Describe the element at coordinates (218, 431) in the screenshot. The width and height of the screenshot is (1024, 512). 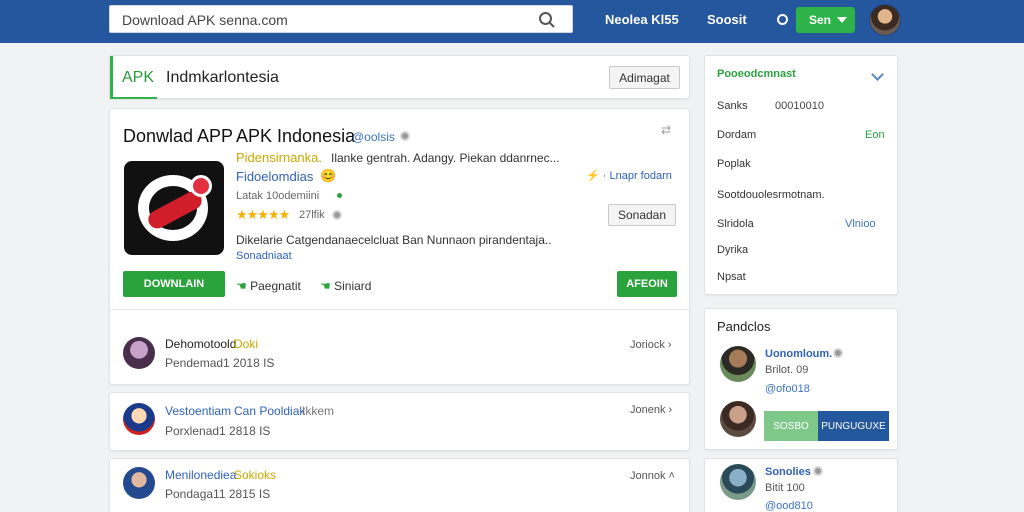
I see `list-item-meta: Porxlenad1 2818 IS` at that location.